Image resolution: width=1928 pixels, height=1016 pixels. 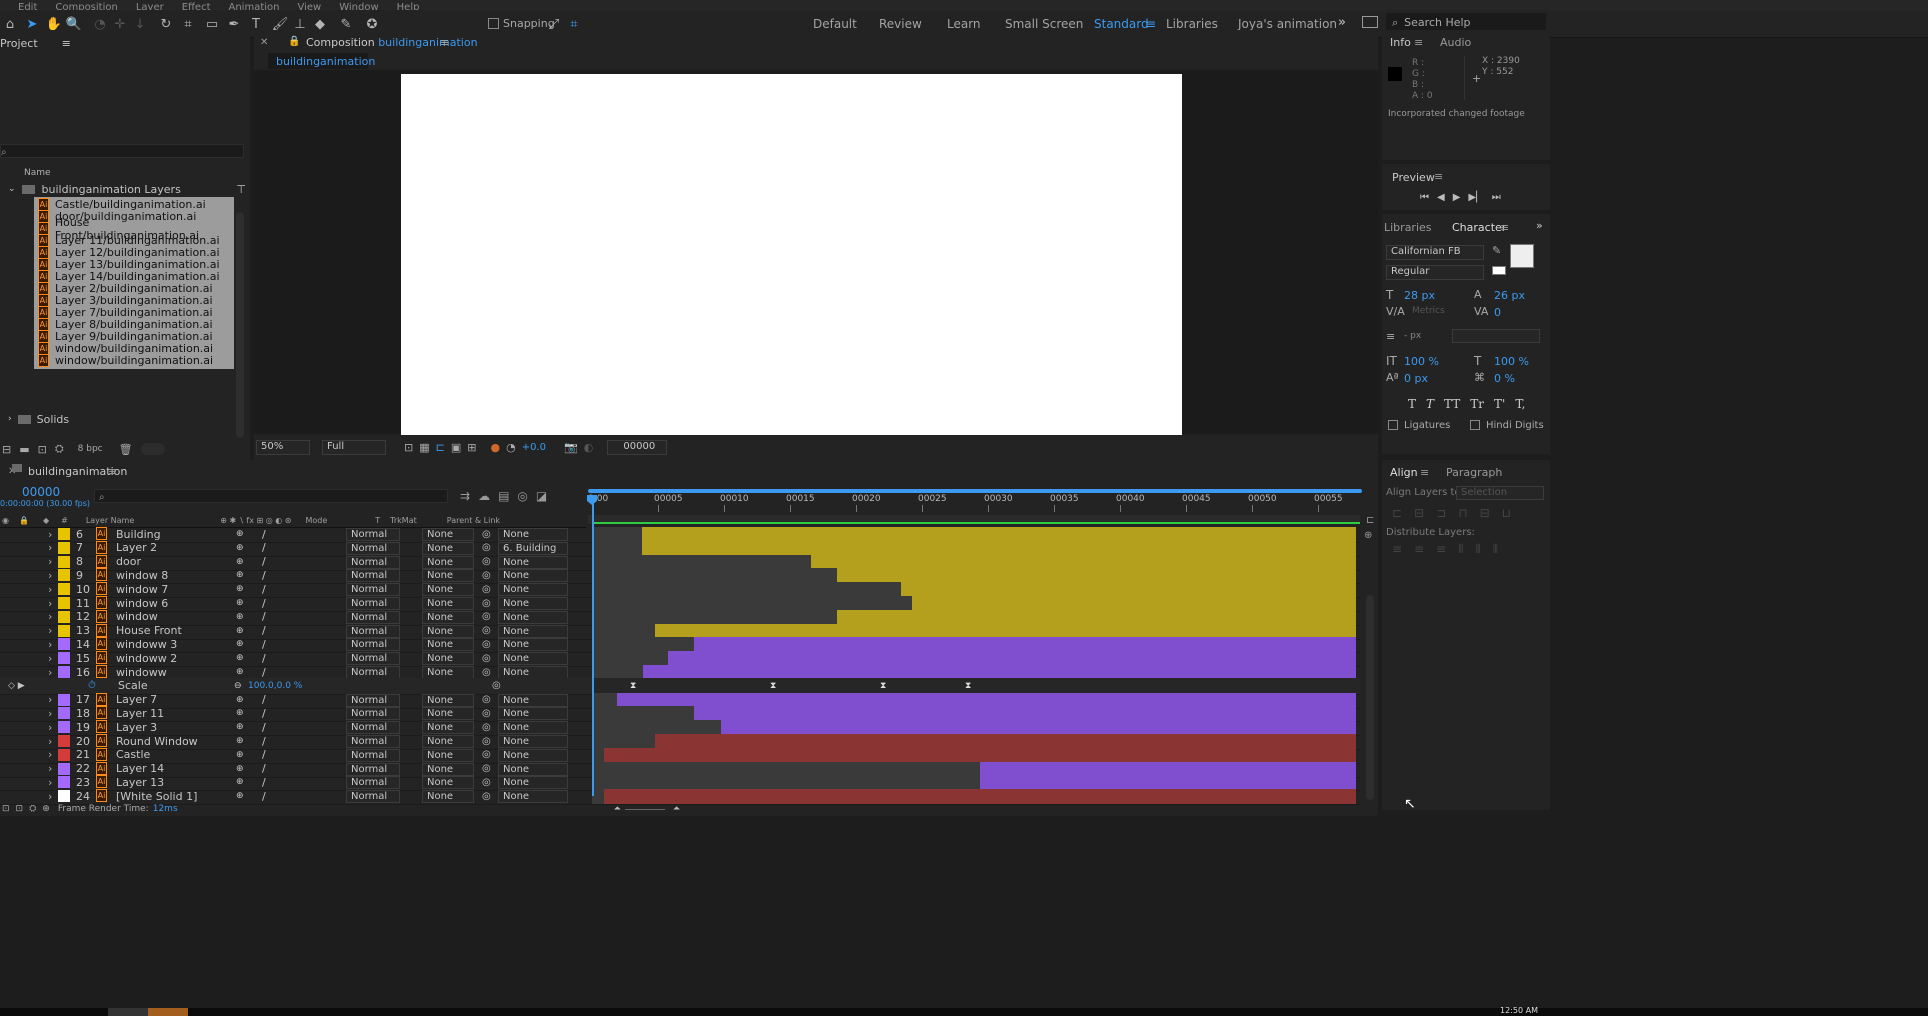 I want to click on composition-tab: Composition buildinganimation, so click(x=392, y=42).